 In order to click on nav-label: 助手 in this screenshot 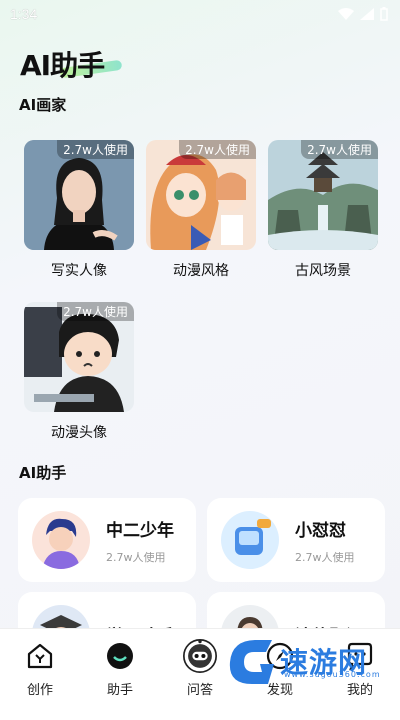, I will do `click(119, 690)`.